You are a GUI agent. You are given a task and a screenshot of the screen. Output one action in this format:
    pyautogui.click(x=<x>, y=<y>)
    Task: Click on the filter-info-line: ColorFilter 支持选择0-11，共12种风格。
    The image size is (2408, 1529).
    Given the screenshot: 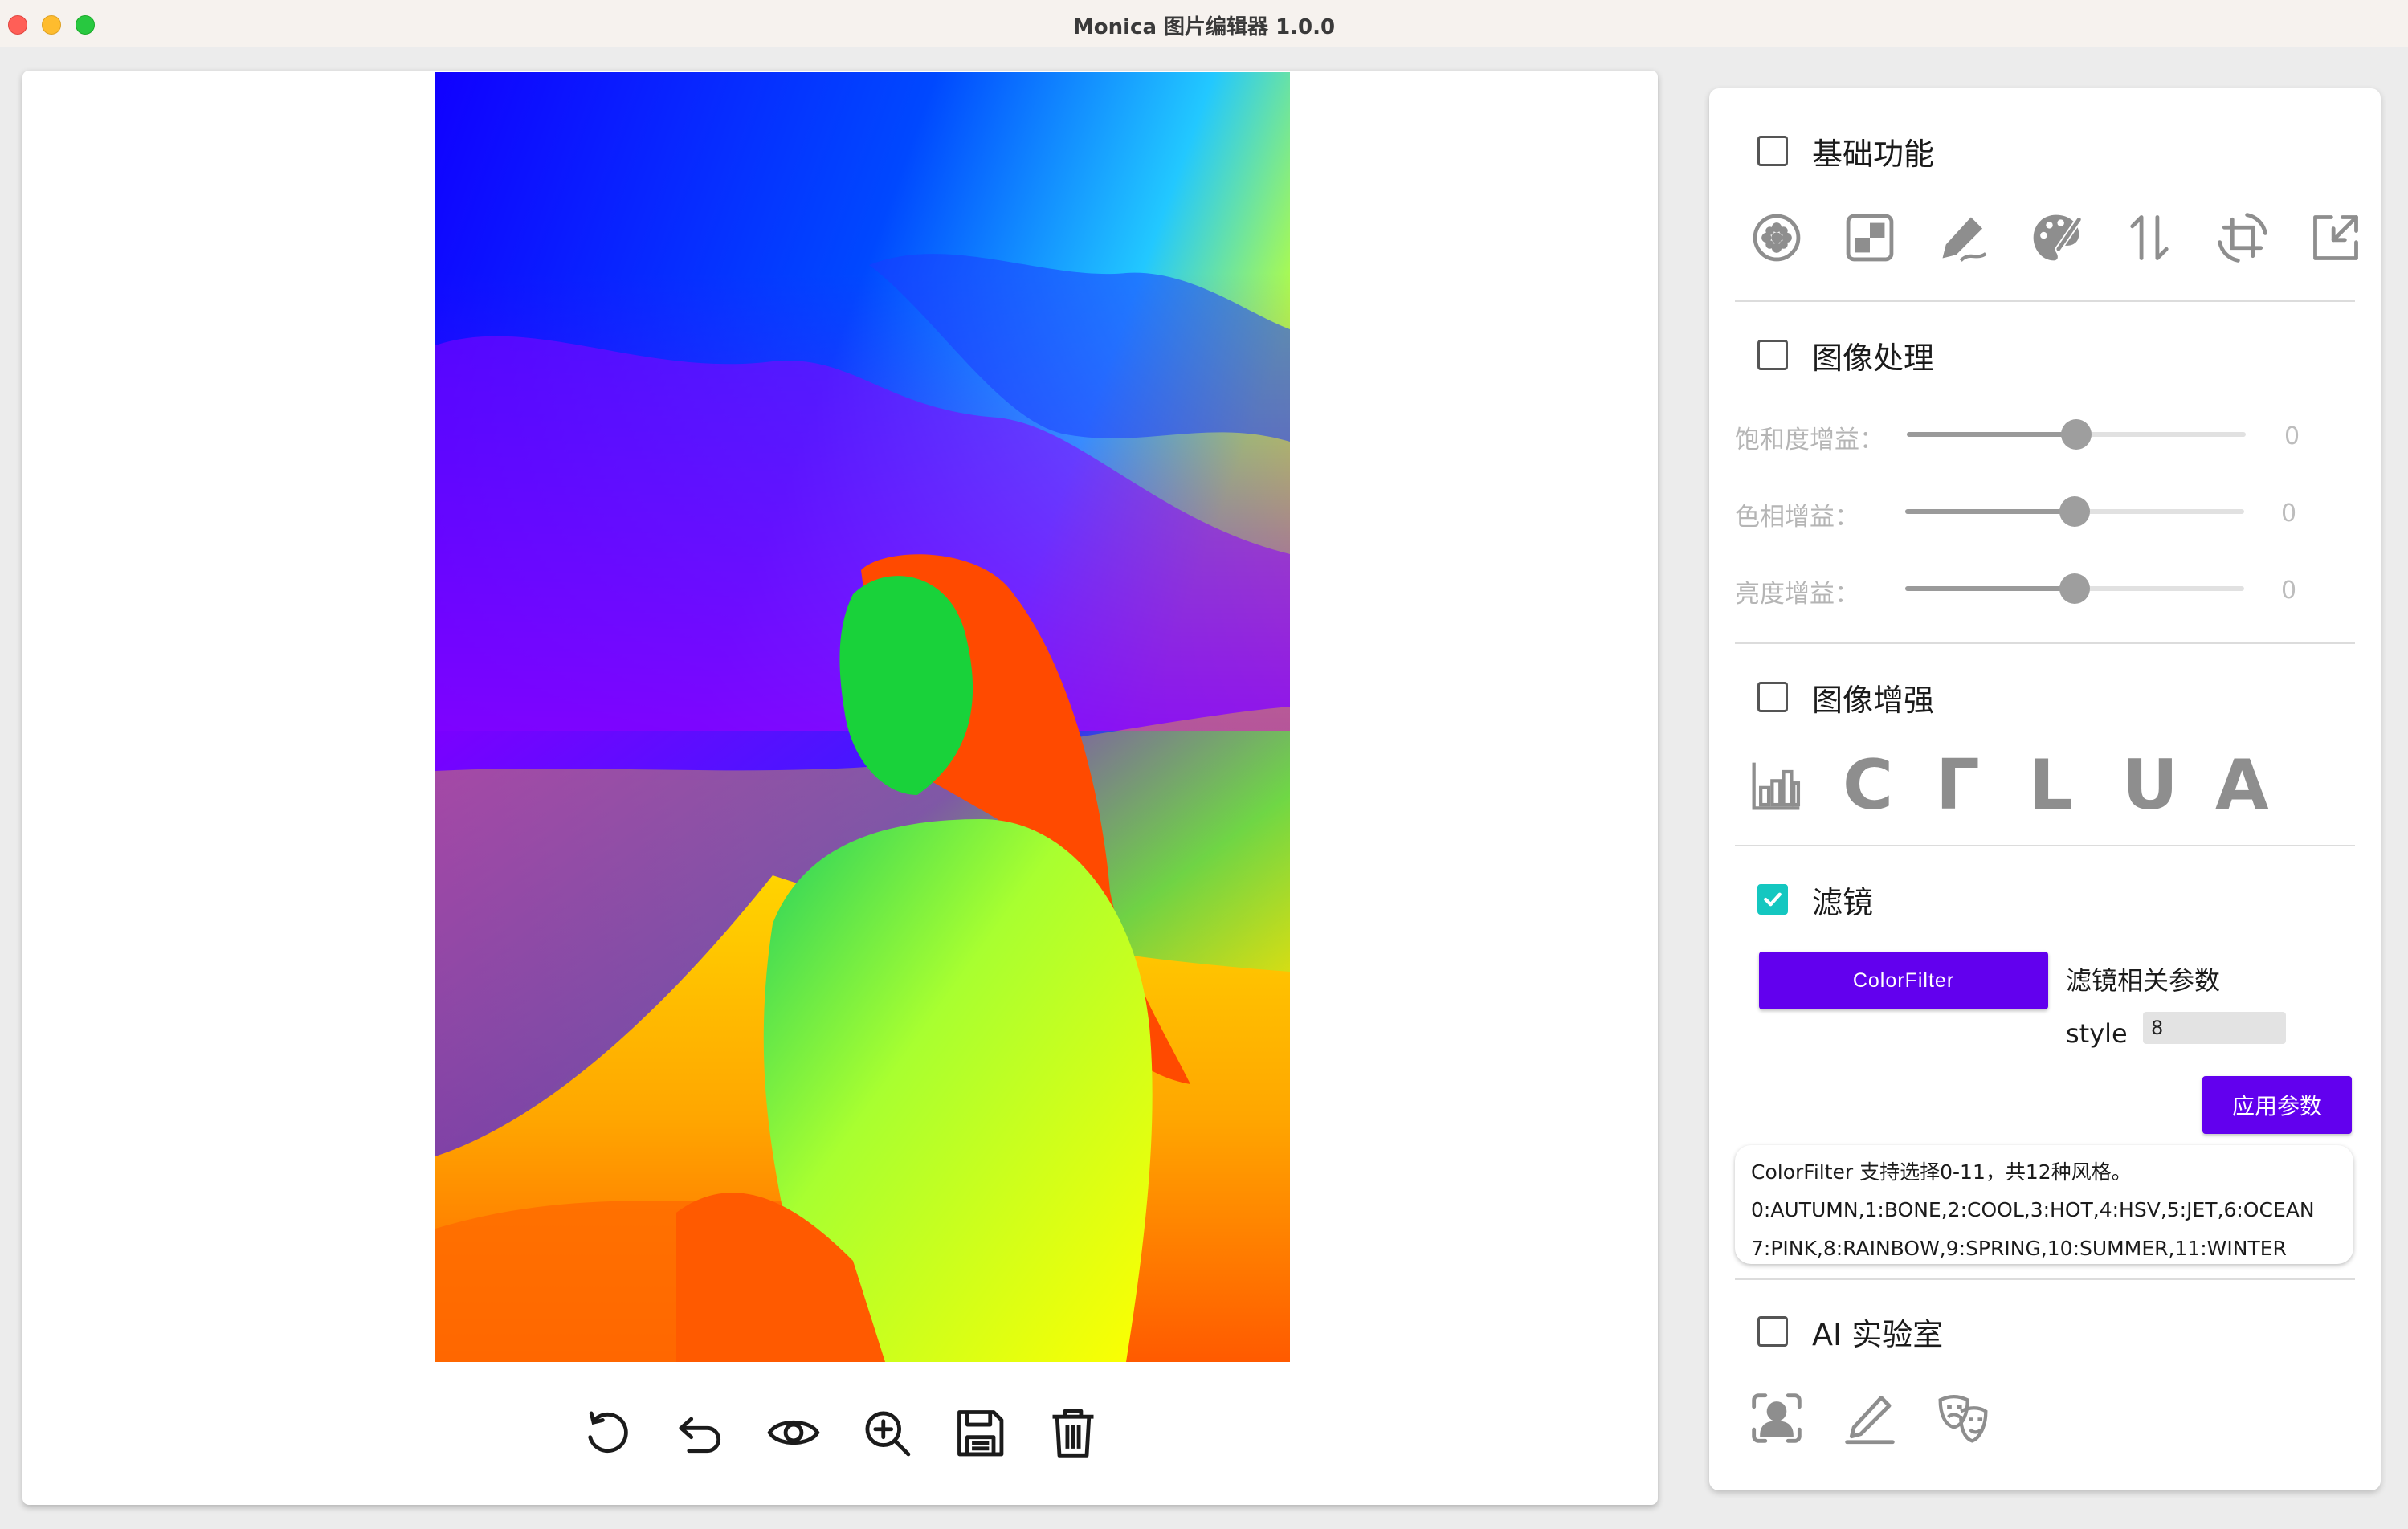 What is the action you would take?
    pyautogui.click(x=1942, y=1172)
    